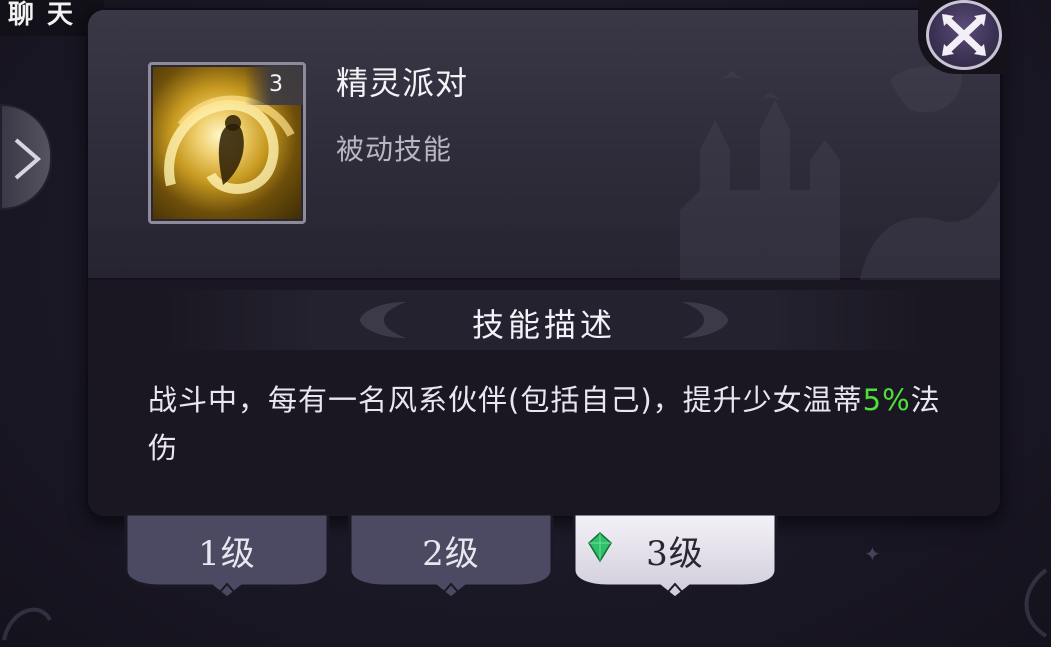  What do you see at coordinates (394, 149) in the screenshot?
I see `skill-type: 被动技能` at bounding box center [394, 149].